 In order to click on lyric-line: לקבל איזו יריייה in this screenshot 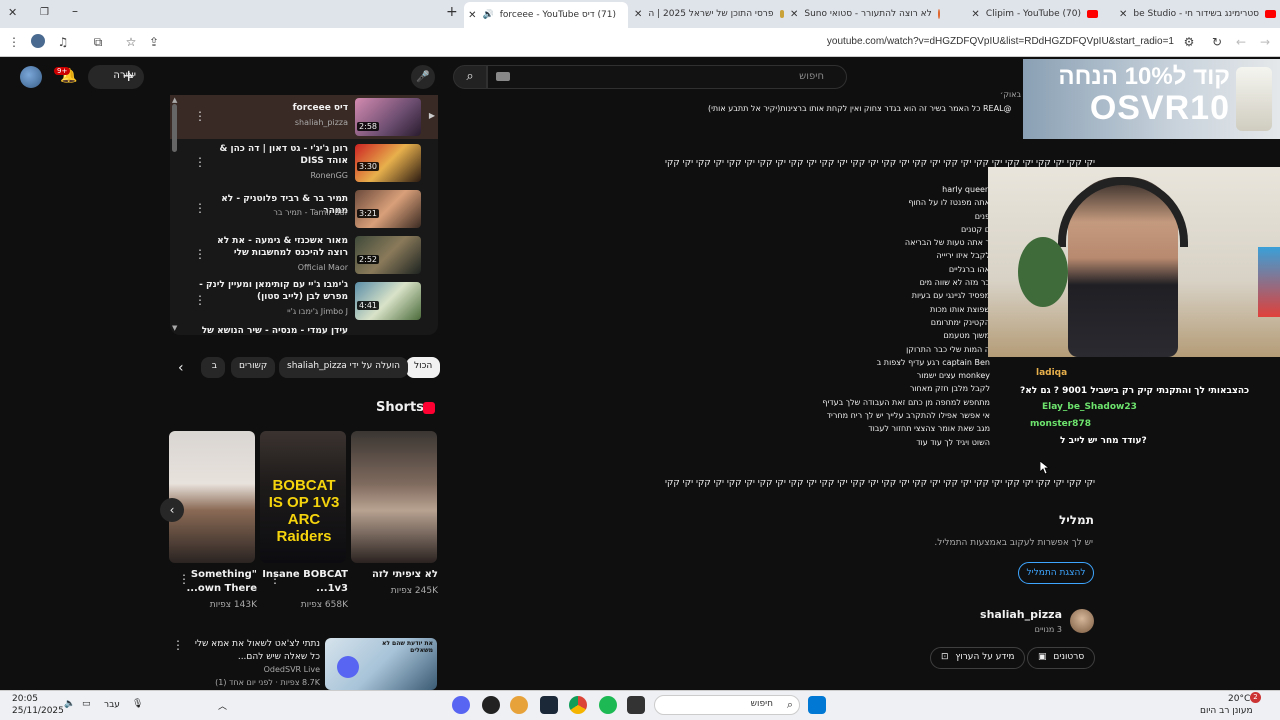, I will do `click(963, 256)`.